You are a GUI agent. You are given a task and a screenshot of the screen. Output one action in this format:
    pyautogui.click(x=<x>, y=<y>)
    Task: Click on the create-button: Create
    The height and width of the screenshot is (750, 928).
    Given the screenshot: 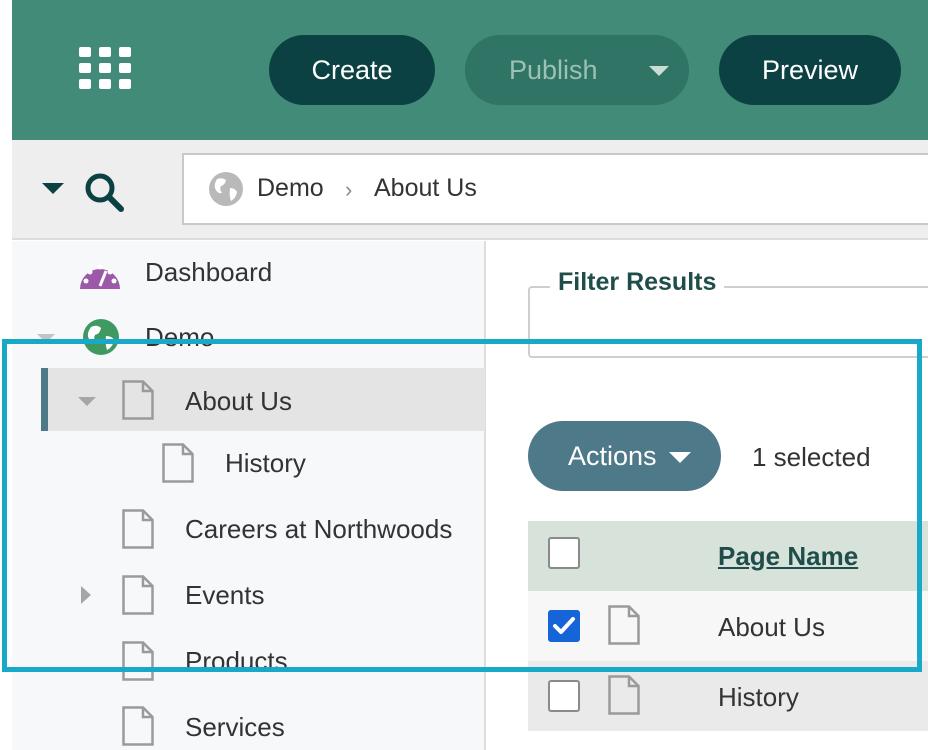 What is the action you would take?
    pyautogui.click(x=352, y=70)
    